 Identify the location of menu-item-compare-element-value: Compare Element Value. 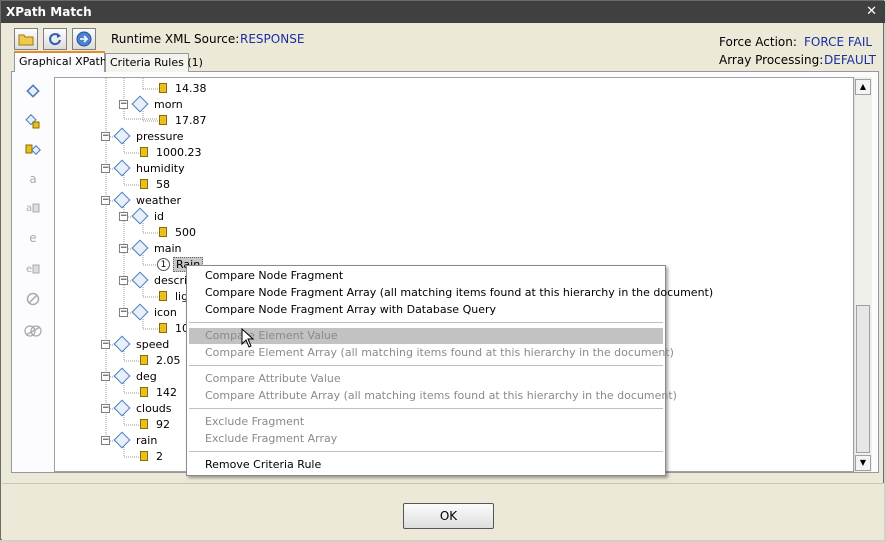
(271, 335).